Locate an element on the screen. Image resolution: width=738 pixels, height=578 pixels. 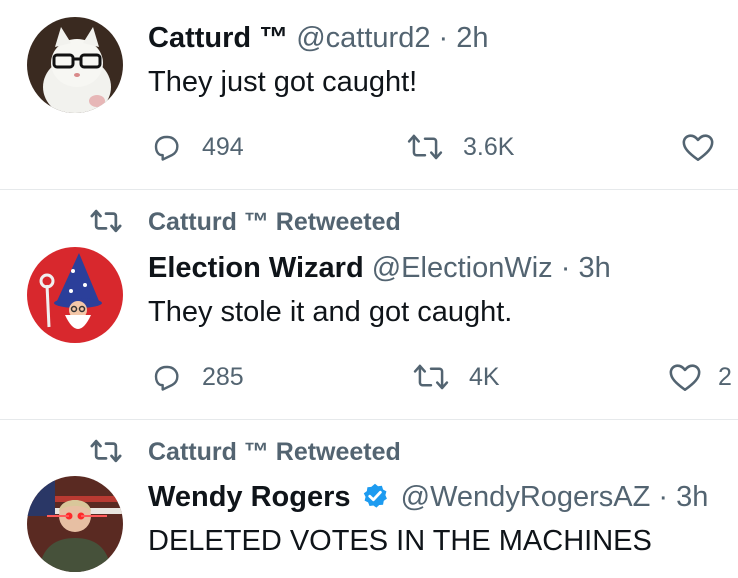
retweet-button: 4K is located at coordinates (456, 377).